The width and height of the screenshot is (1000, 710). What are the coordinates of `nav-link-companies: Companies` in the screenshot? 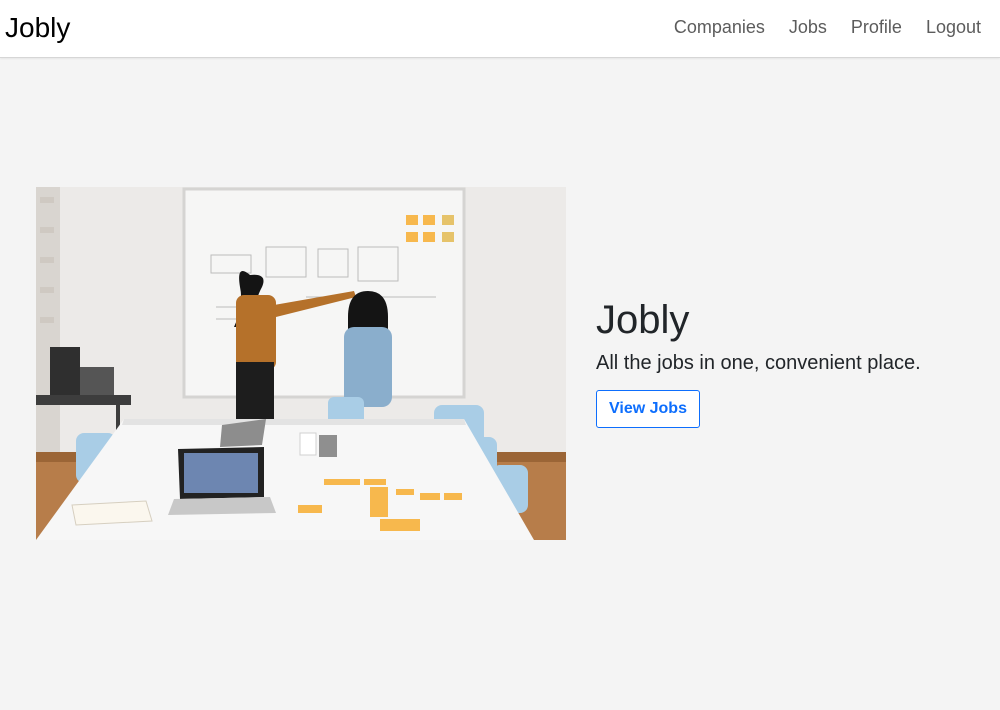 It's located at (719, 27).